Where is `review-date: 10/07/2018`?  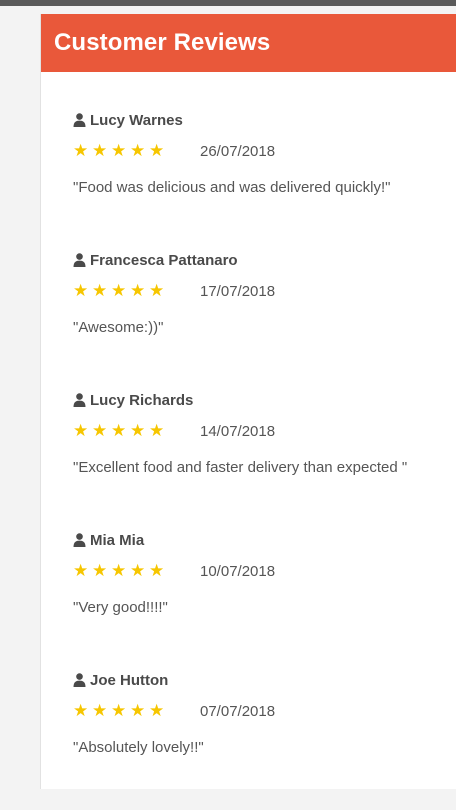
review-date: 10/07/2018 is located at coordinates (238, 571).